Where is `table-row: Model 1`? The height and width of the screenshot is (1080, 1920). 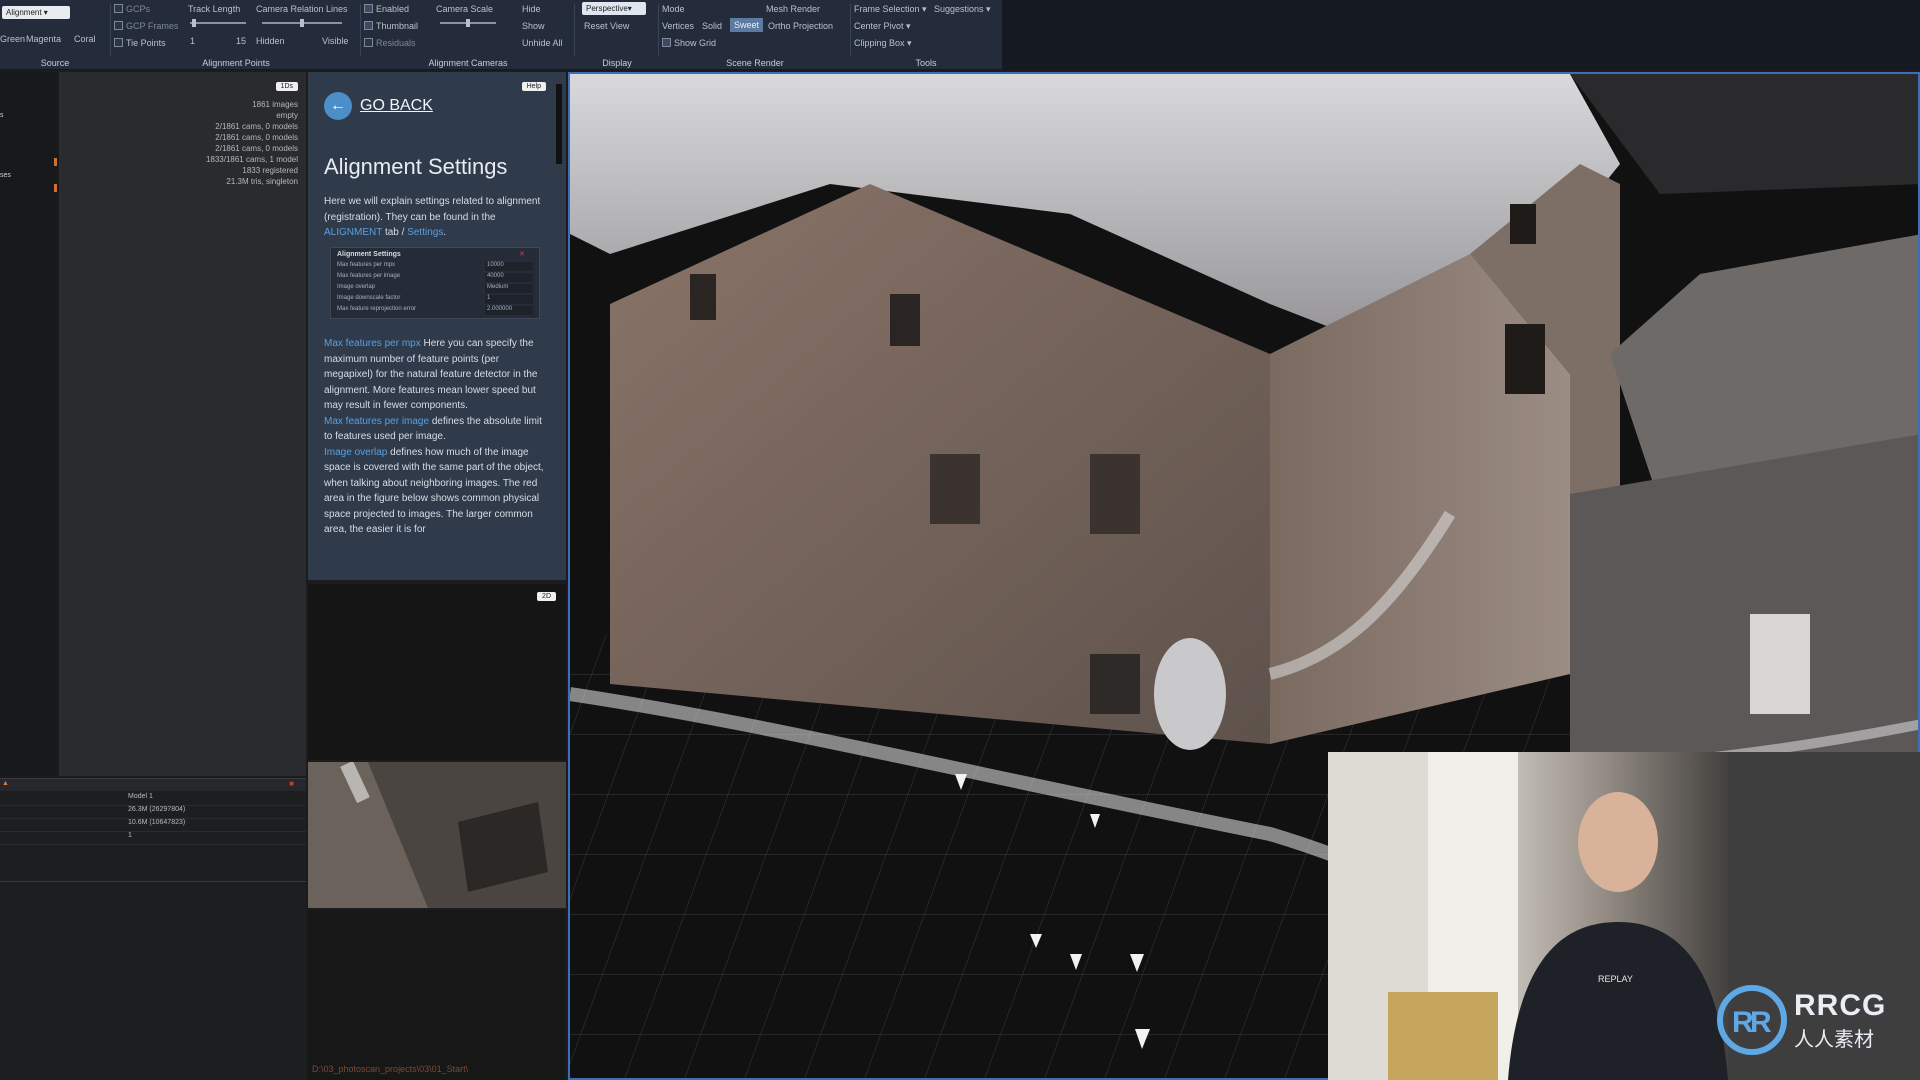 table-row: Model 1 is located at coordinates (153, 799).